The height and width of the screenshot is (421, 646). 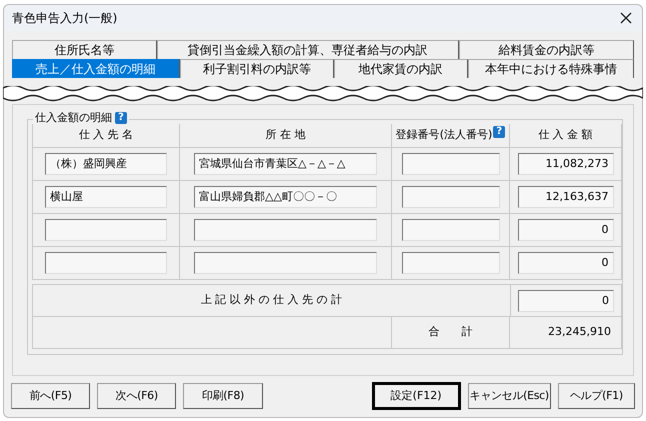 What do you see at coordinates (597, 396) in the screenshot?
I see `dialog-button: ヘルプ(F1)` at bounding box center [597, 396].